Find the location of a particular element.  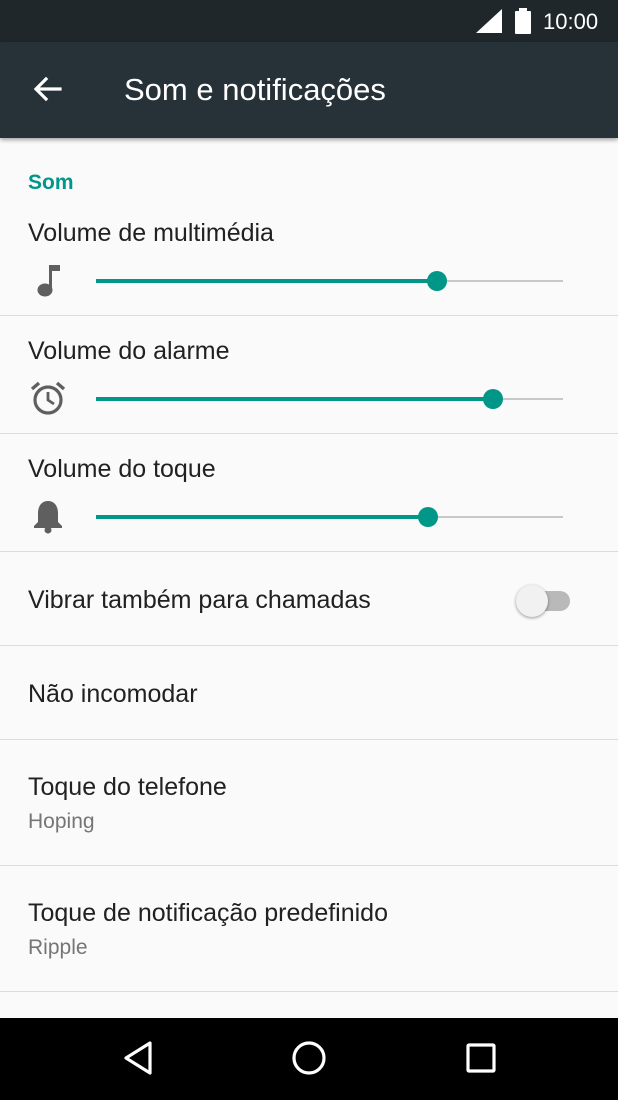

vibrate-row: Vibrar também para chamadas is located at coordinates (309, 599).